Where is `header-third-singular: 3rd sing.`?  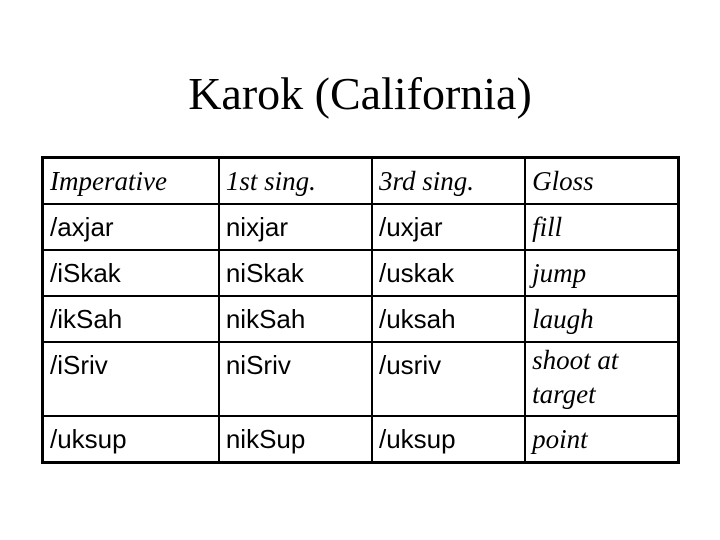 header-third-singular: 3rd sing. is located at coordinates (448, 180).